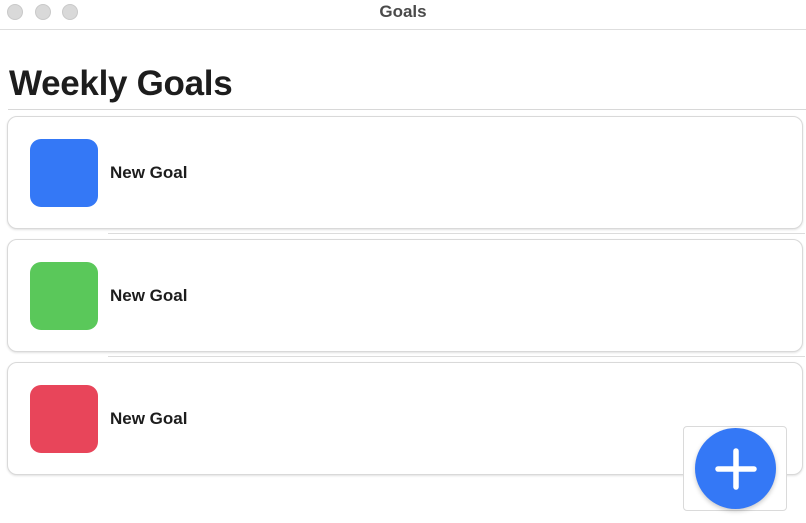 This screenshot has width=806, height=523. I want to click on title-bar: Goals, so click(403, 15).